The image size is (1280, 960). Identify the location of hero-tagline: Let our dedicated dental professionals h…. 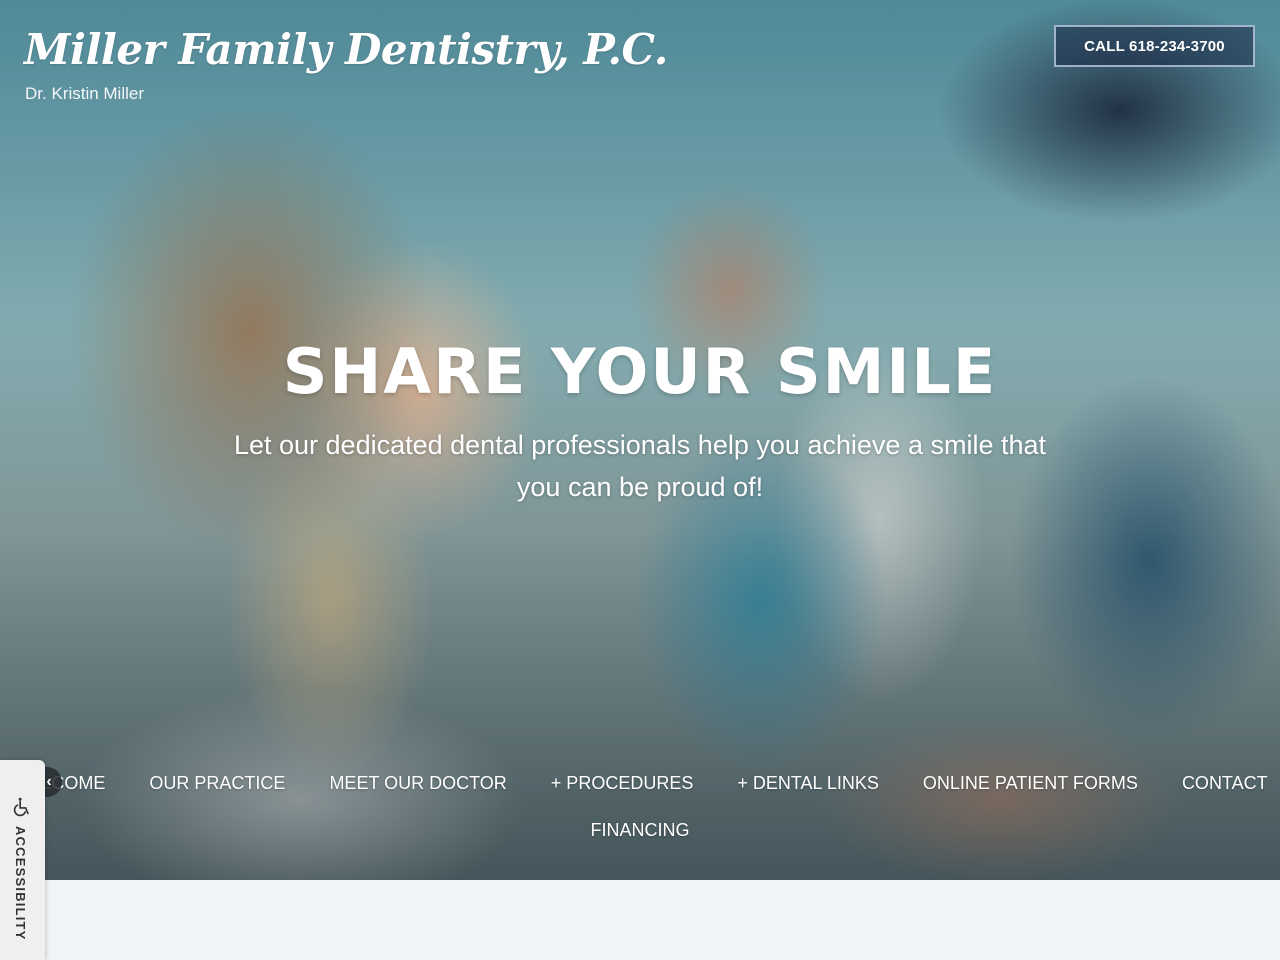
(640, 466).